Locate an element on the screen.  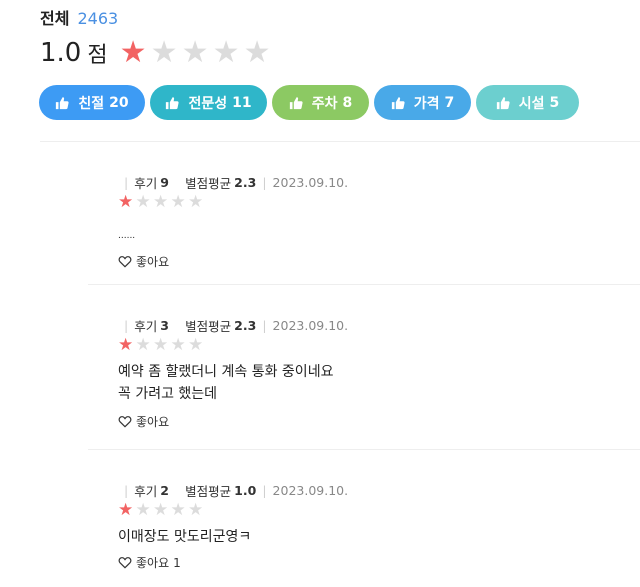
divider is located at coordinates (340, 141).